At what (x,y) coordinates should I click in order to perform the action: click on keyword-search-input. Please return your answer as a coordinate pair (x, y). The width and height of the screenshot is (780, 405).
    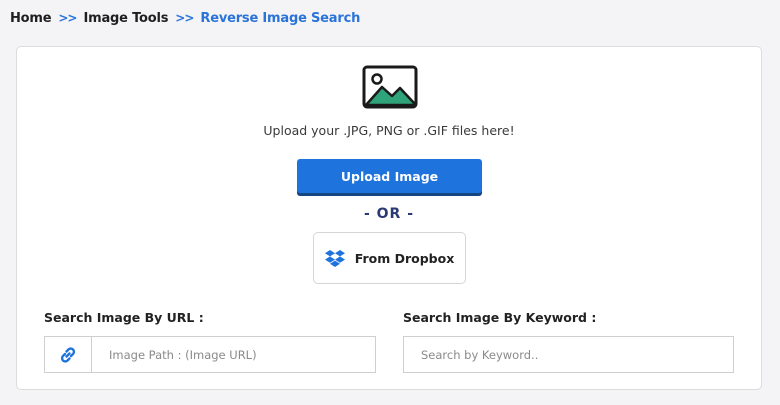
    Looking at the image, I should click on (568, 354).